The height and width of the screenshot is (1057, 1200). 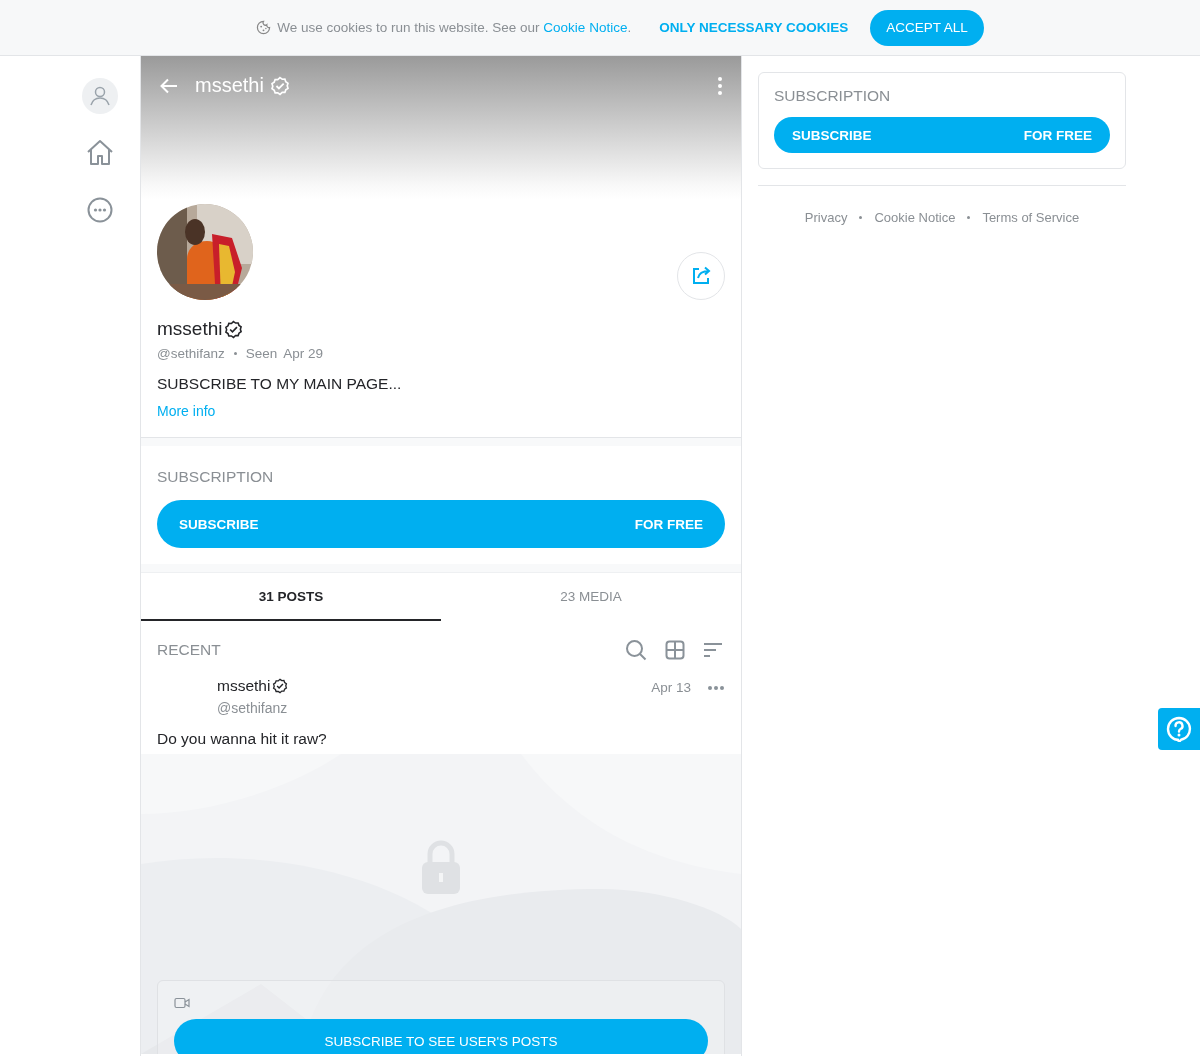 I want to click on last-seen-date: Apr 29, so click(x=303, y=353).